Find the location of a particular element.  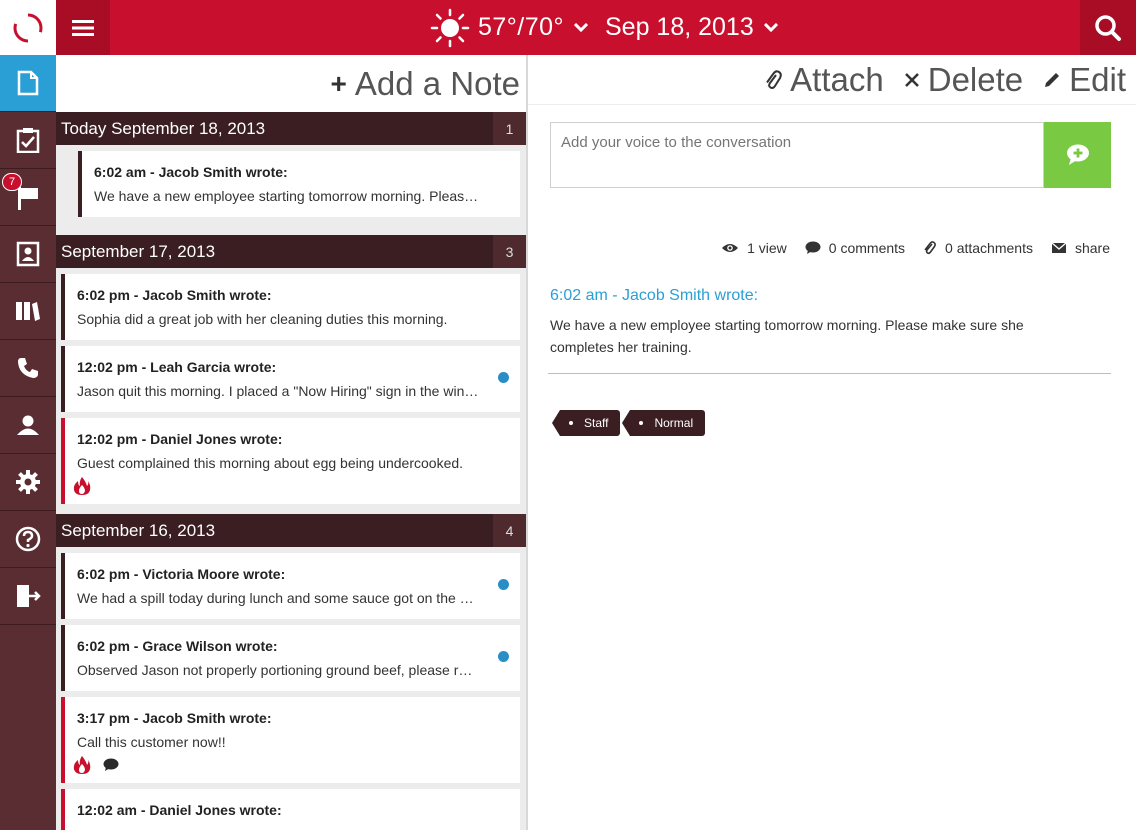

nav-settings is located at coordinates (28, 482).